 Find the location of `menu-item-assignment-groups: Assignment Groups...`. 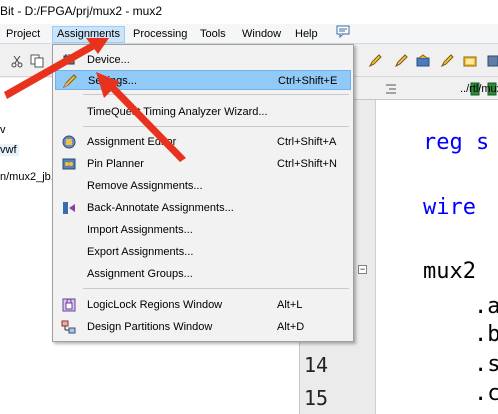

menu-item-assignment-groups: Assignment Groups... is located at coordinates (203, 274).